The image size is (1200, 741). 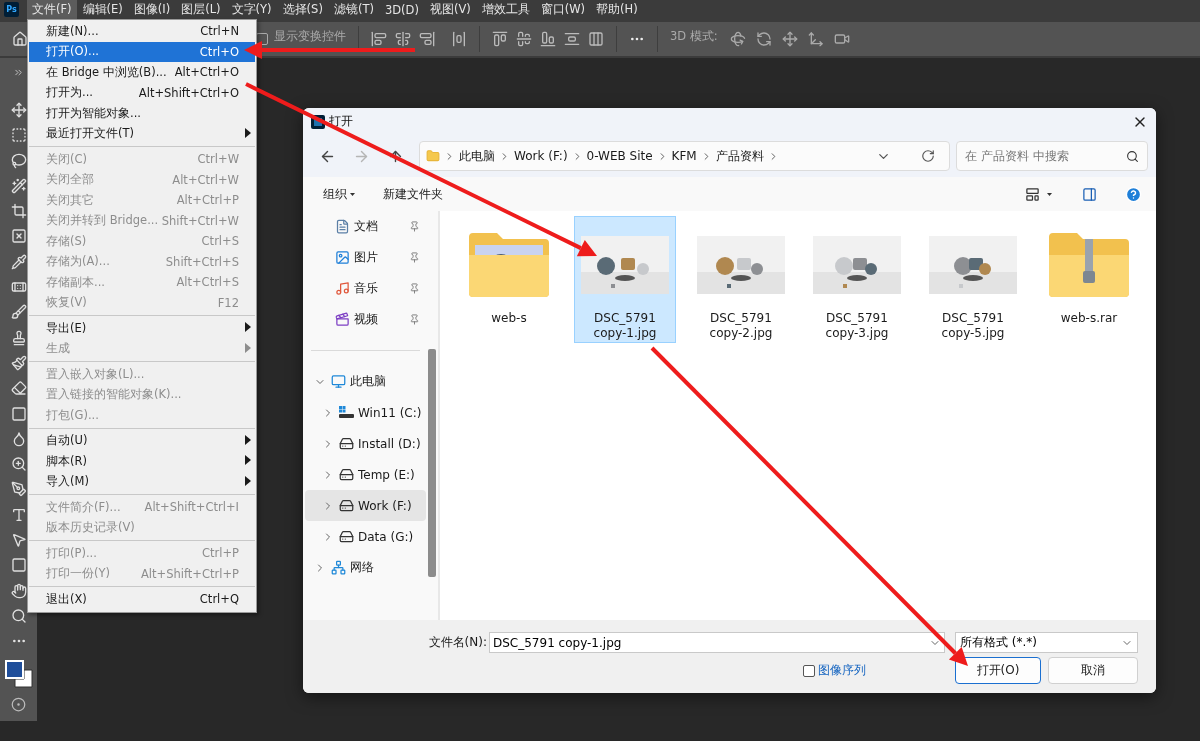 I want to click on drag-icon, so click(x=789, y=39).